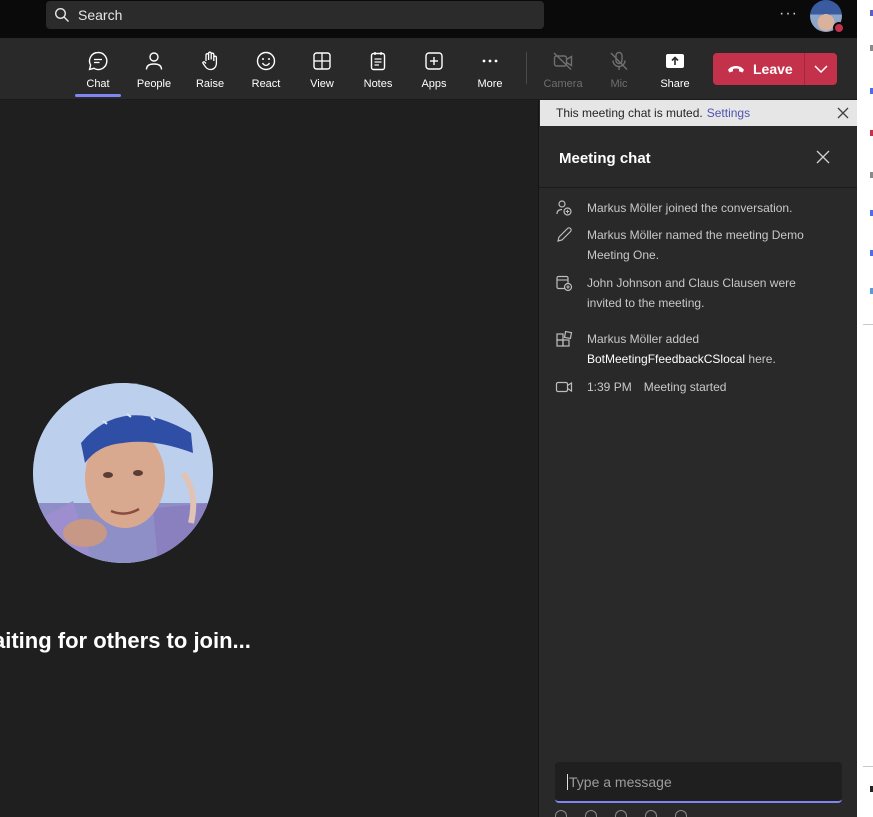 The image size is (873, 817). Describe the element at coordinates (651, 813) in the screenshot. I see `gif-icon` at that location.